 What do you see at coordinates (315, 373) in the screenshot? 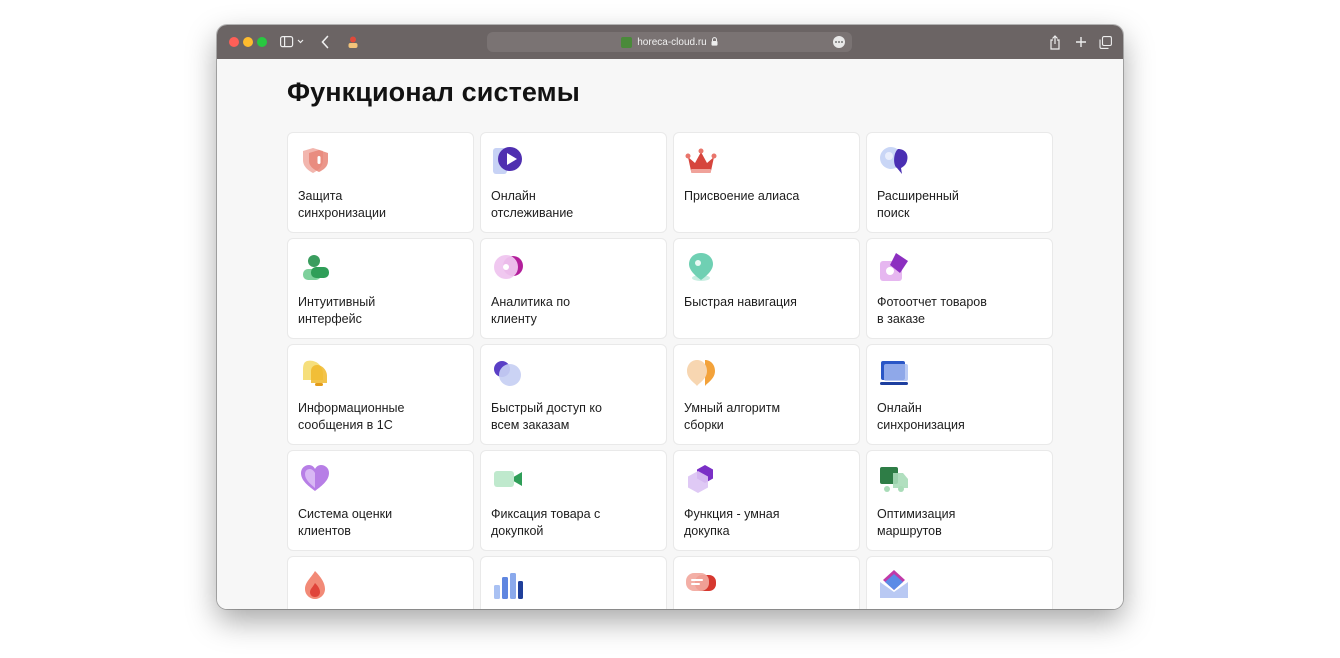
I see `bell-icon` at bounding box center [315, 373].